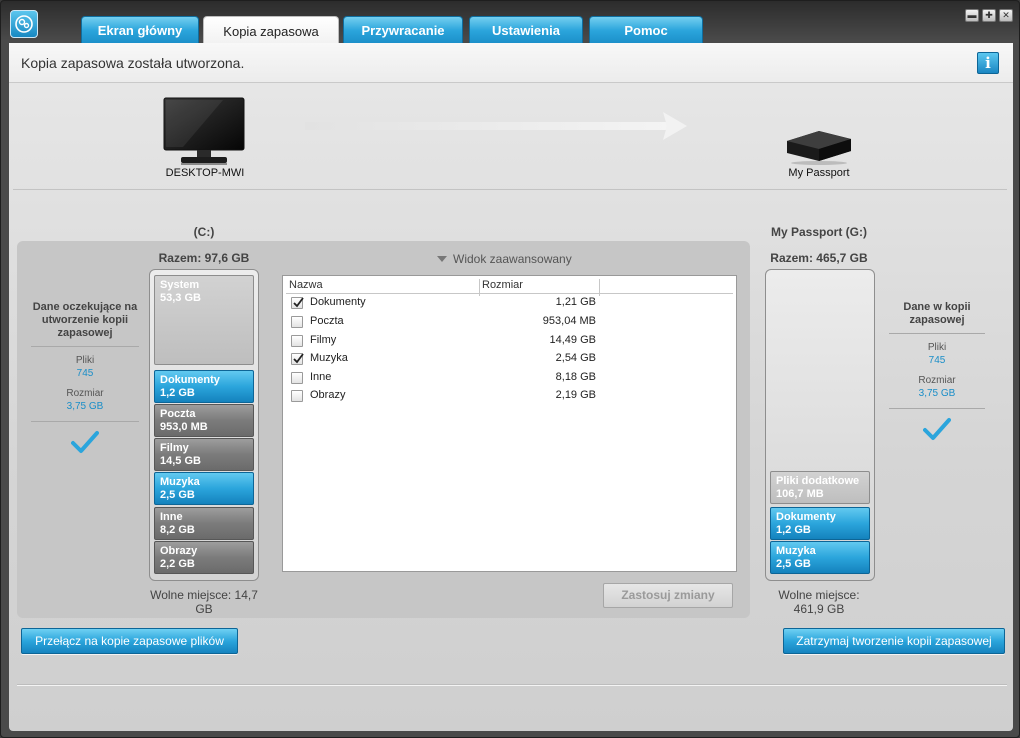 The height and width of the screenshot is (738, 1020). What do you see at coordinates (988, 63) in the screenshot?
I see `info-button: i` at bounding box center [988, 63].